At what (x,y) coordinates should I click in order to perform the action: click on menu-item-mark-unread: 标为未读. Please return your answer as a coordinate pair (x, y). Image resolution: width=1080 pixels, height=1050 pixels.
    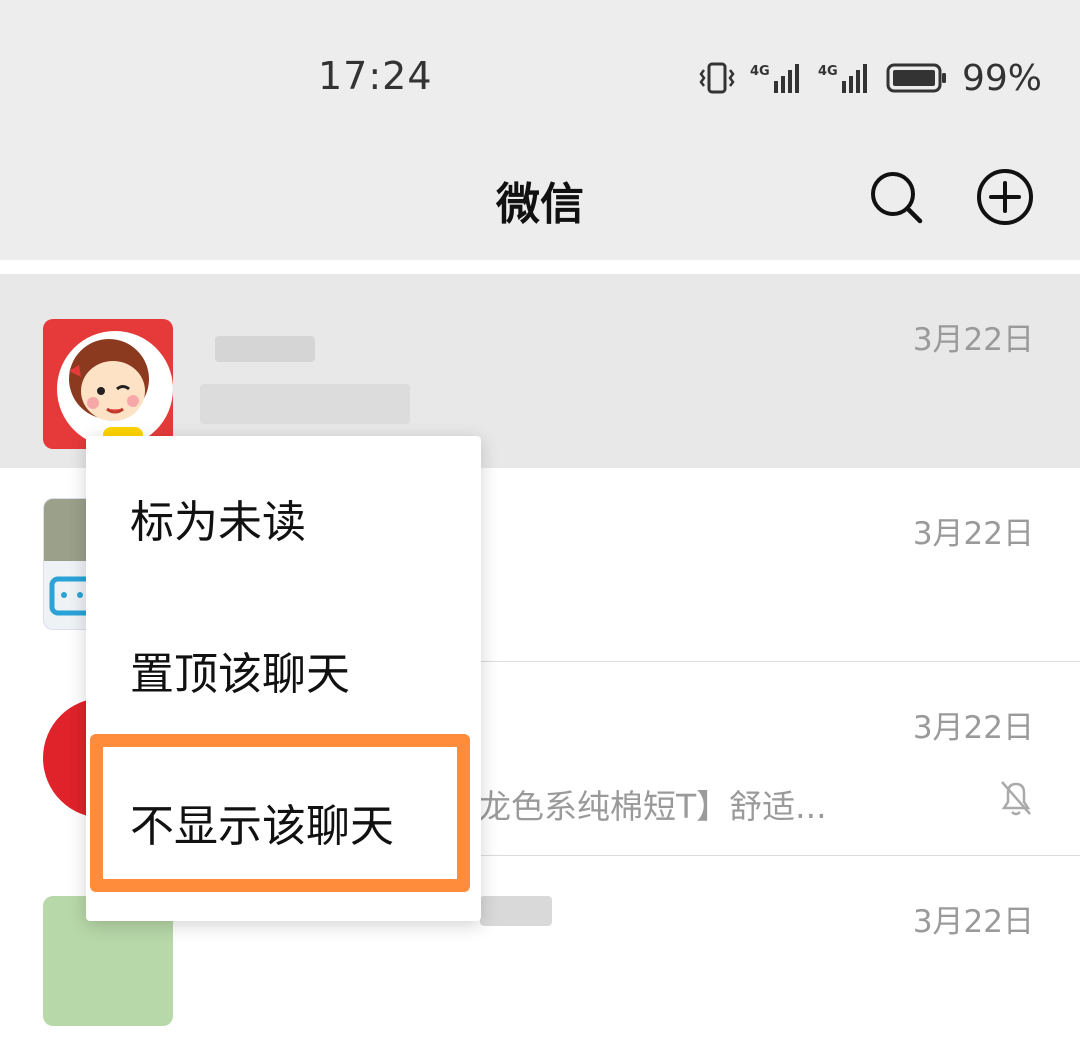
    Looking at the image, I should click on (283, 511).